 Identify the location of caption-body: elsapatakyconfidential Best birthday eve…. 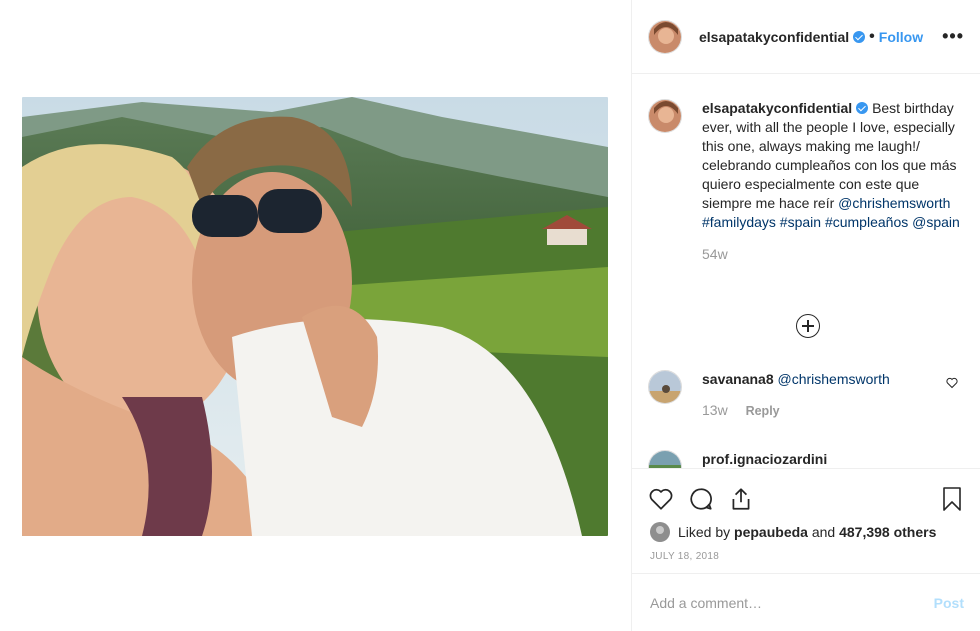
(833, 165).